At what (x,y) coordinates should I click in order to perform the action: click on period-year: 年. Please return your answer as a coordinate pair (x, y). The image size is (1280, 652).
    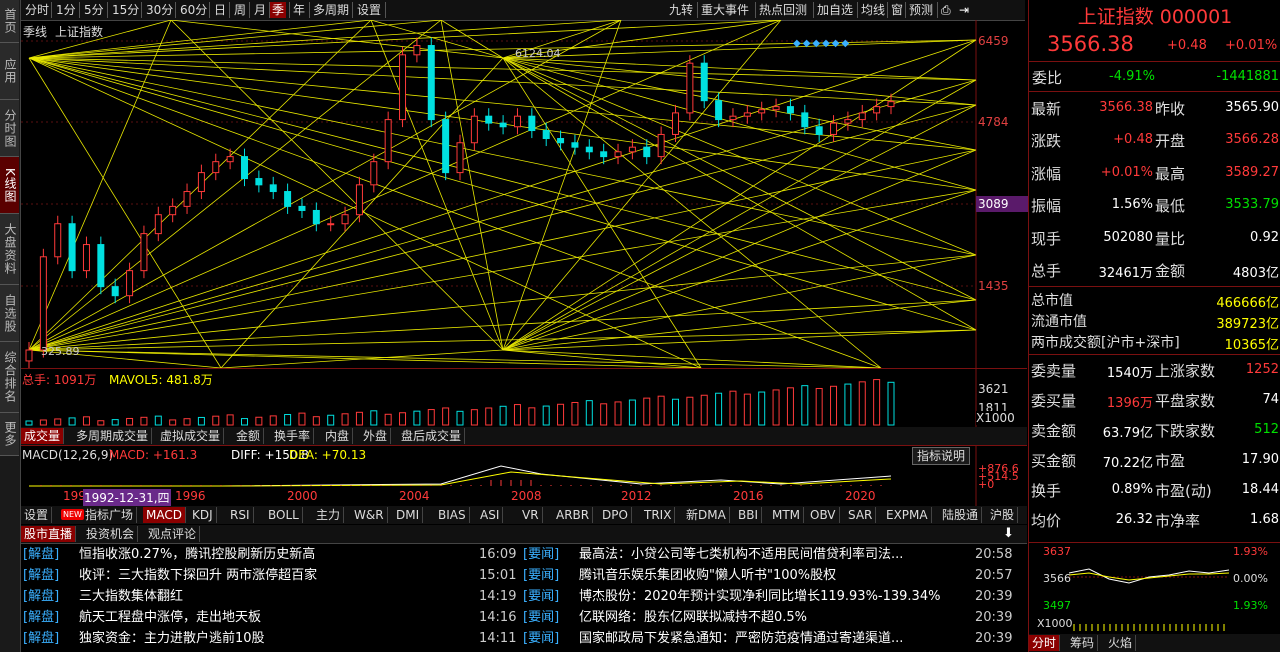
    Looking at the image, I should click on (299, 10).